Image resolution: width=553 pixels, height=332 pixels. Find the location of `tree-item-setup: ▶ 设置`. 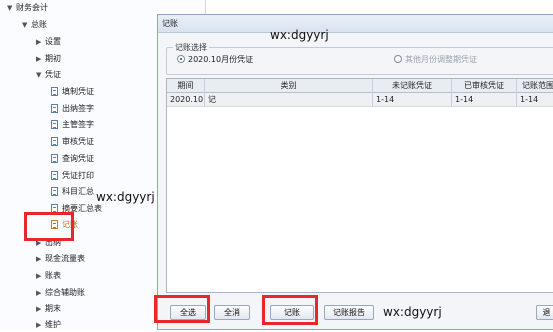

tree-item-setup: ▶ 设置 is located at coordinates (48, 42).